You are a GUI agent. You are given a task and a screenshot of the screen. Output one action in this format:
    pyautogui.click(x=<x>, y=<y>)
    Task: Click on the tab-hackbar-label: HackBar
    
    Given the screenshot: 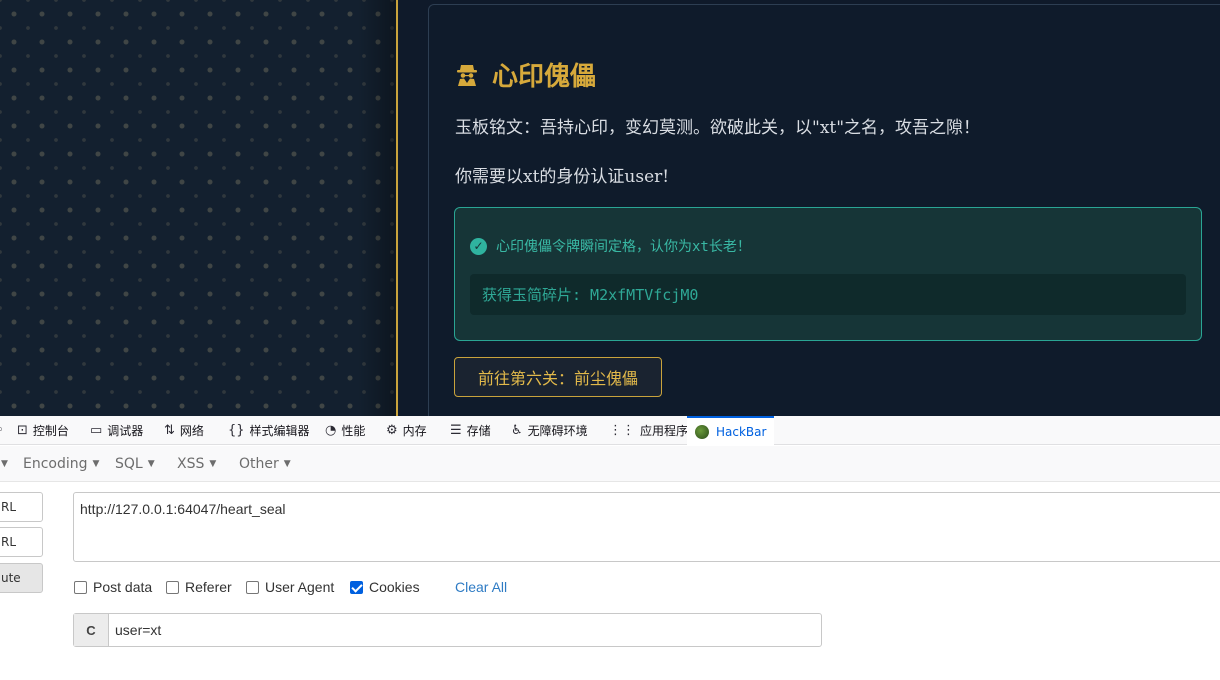 What is the action you would take?
    pyautogui.click(x=741, y=431)
    